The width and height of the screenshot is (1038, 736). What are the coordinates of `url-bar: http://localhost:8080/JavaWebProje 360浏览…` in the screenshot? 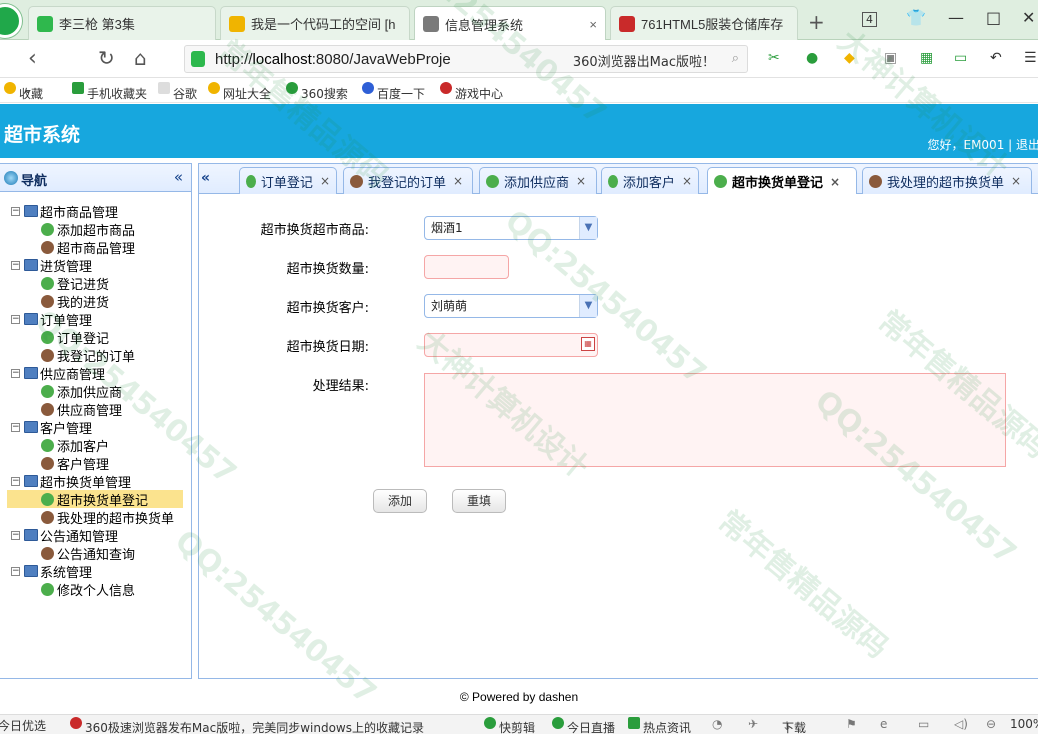 It's located at (466, 59).